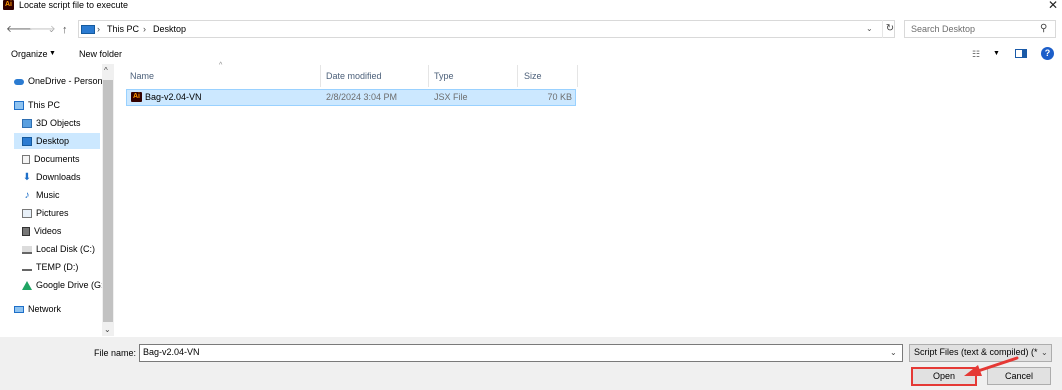  I want to click on sidebar-item-label: OneDrive - Person, so click(65, 81).